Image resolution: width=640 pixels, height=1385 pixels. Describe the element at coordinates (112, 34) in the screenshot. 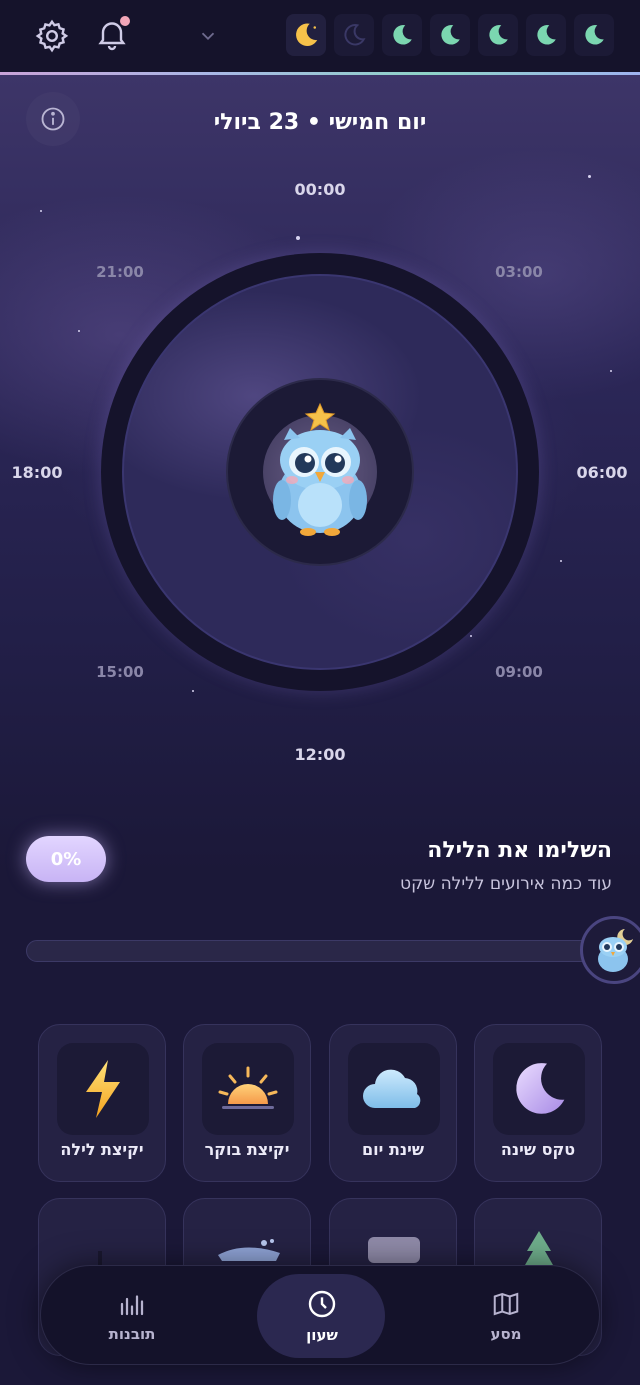

I see `notifications-button` at that location.